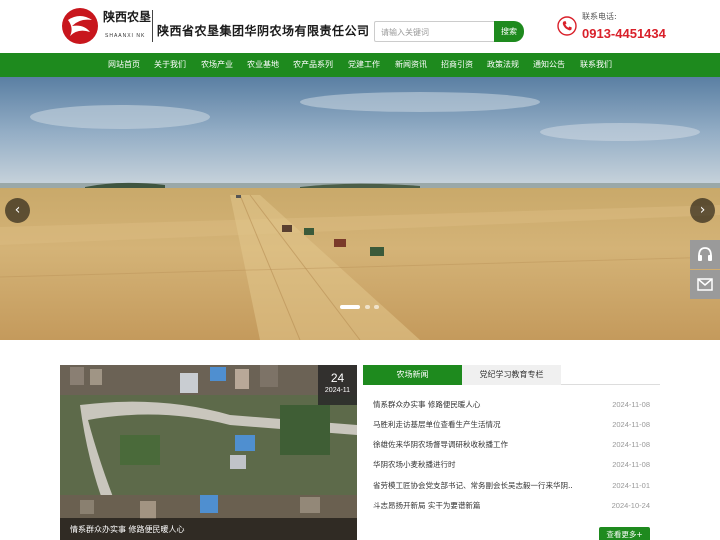 The image size is (720, 540). Describe the element at coordinates (124, 65) in the screenshot. I see `nav-home: 网站首页` at that location.